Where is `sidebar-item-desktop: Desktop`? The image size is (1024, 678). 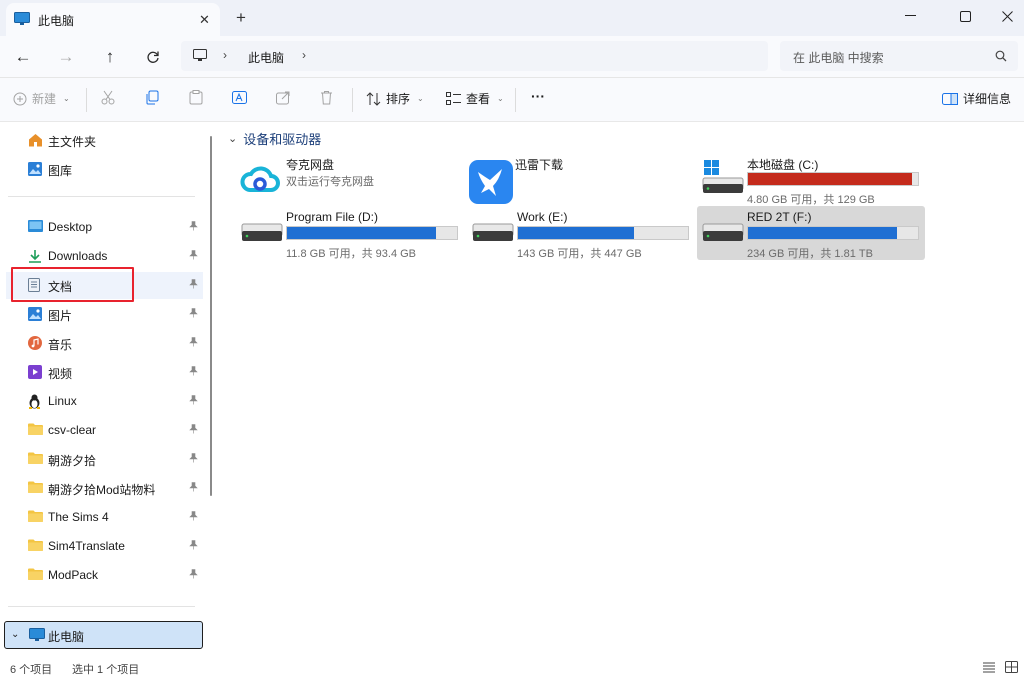
sidebar-item-desktop: Desktop is located at coordinates (104, 227).